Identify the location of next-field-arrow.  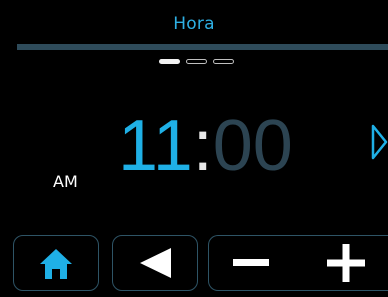
(379, 144).